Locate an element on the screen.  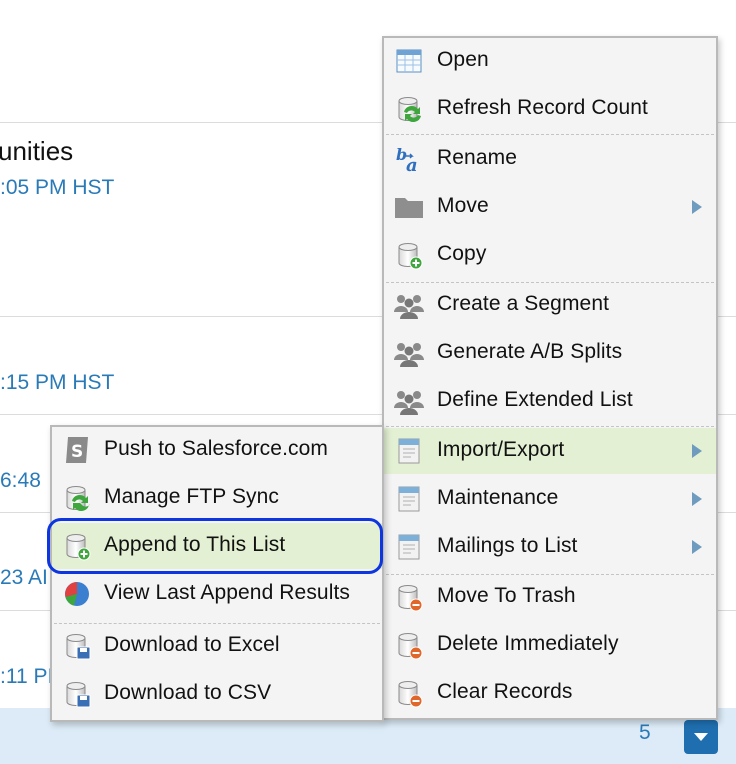
menu-item-label: Delete Immediately is located at coordinates (528, 643).